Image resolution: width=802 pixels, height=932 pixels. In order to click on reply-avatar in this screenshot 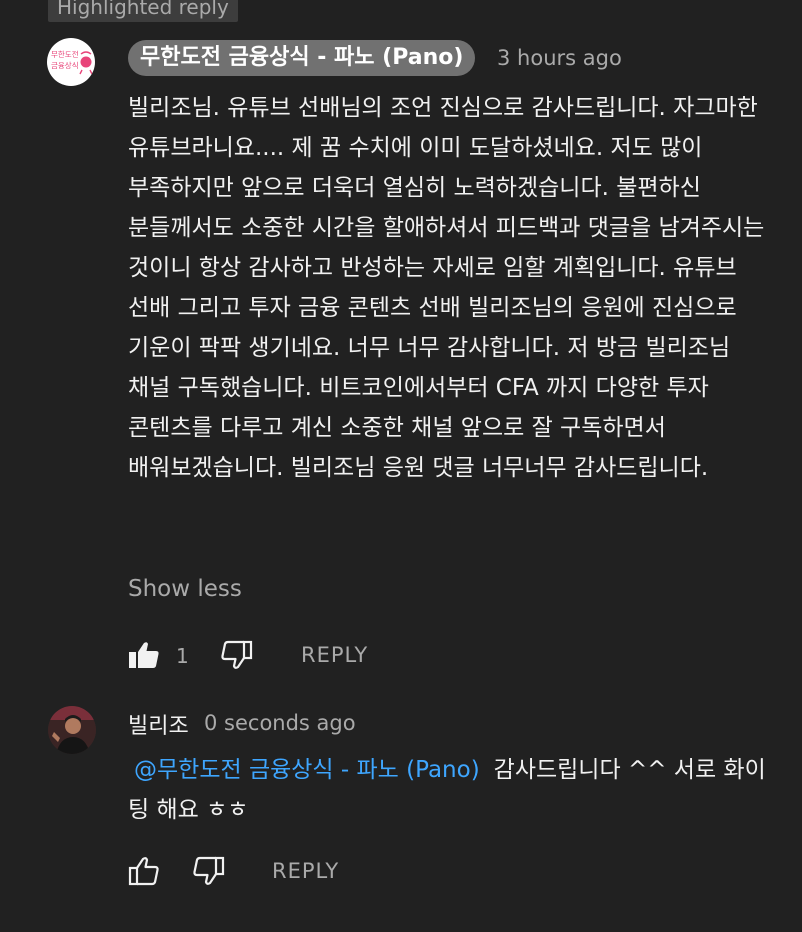, I will do `click(72, 730)`.